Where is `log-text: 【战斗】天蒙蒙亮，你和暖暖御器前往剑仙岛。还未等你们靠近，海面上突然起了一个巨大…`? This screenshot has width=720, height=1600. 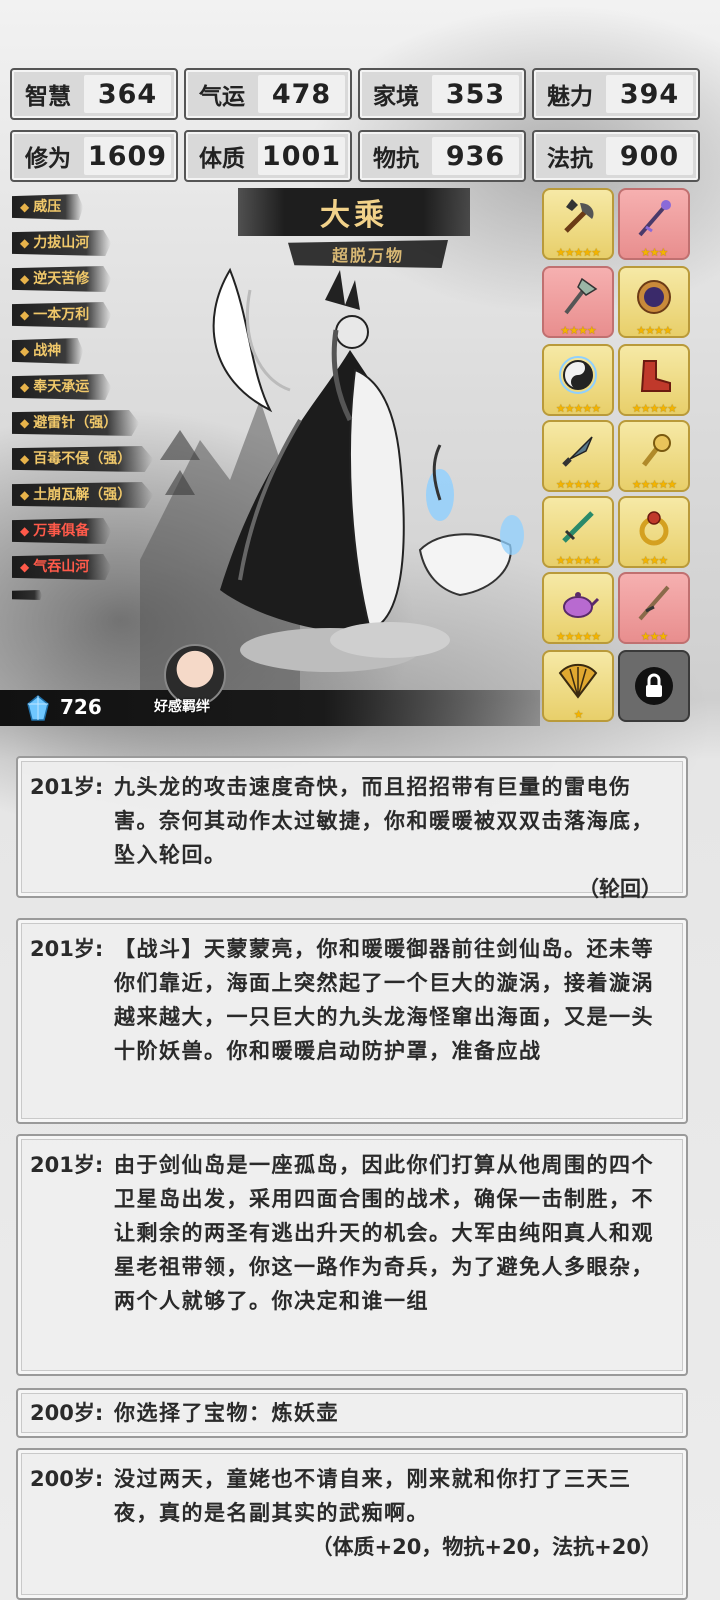
log-text: 【战斗】天蒙蒙亮，你和暖暖御器前往剑仙岛。还未等你们靠近，海面上突然起了一个巨大… is located at coordinates (384, 1000).